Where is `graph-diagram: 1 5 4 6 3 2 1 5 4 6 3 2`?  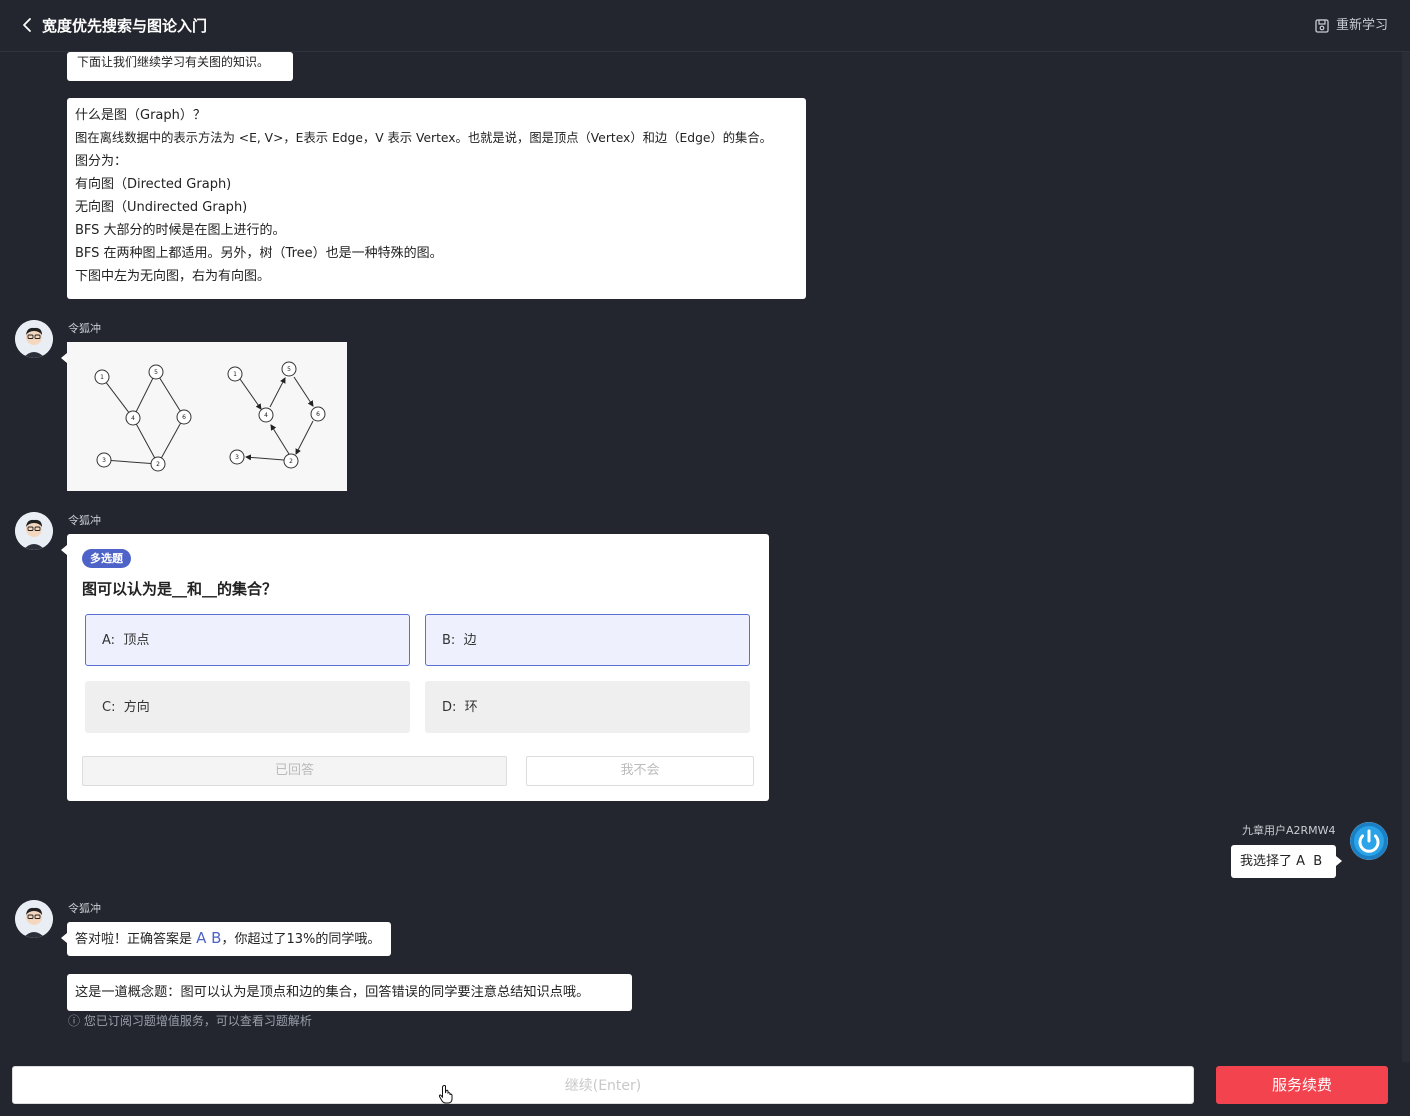 graph-diagram: 1 5 4 6 3 2 1 5 4 6 3 2 is located at coordinates (207, 416).